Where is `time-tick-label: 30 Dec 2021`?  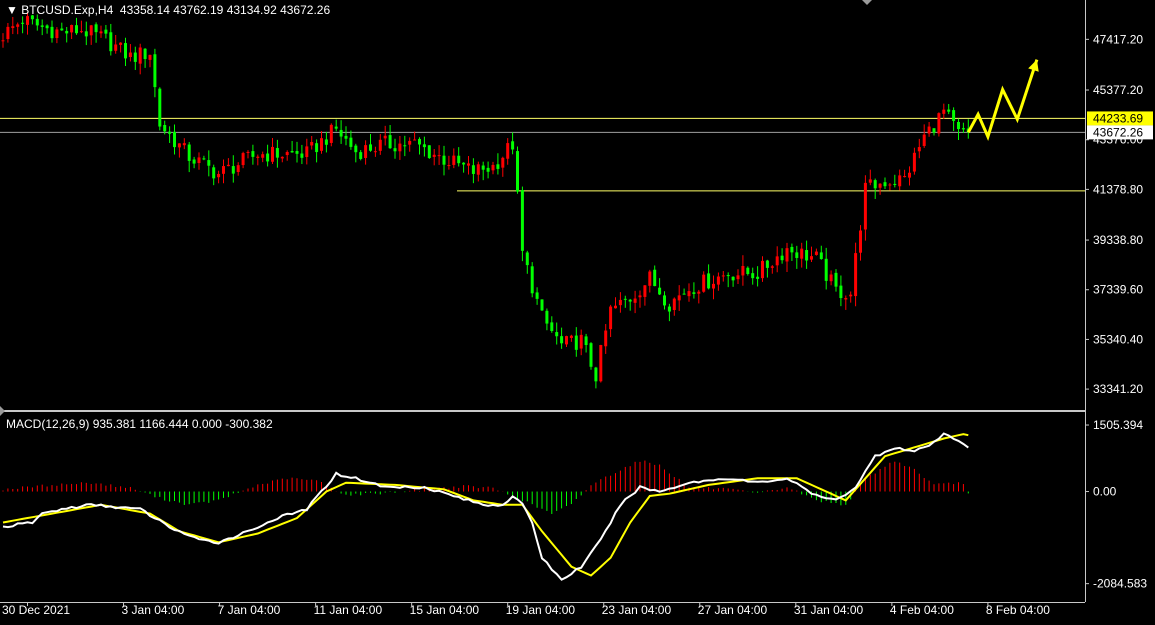
time-tick-label: 30 Dec 2021 is located at coordinates (36, 610).